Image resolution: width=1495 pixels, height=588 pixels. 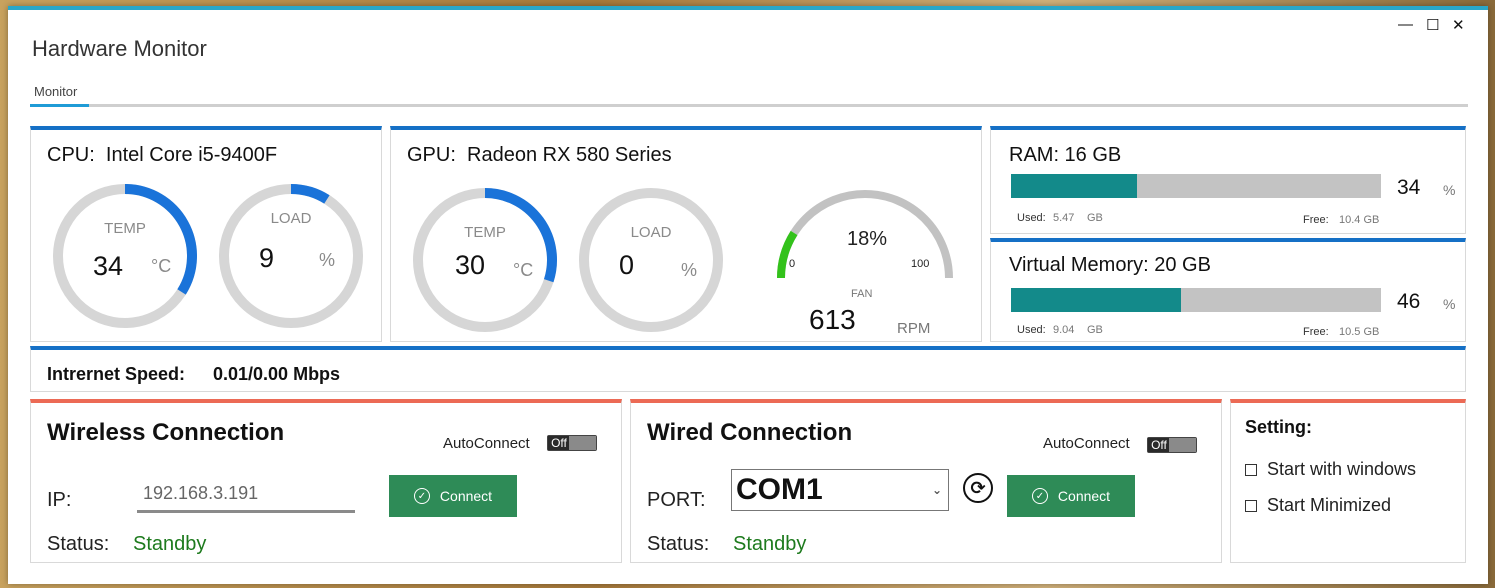 What do you see at coordinates (119, 48) in the screenshot?
I see `window-title: Hardware Monitor` at bounding box center [119, 48].